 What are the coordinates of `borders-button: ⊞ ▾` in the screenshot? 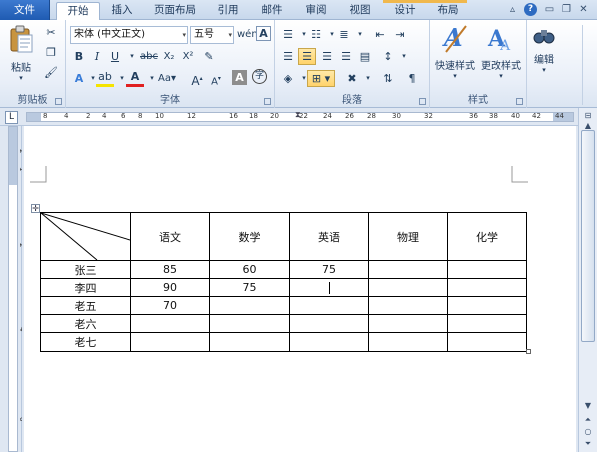 It's located at (321, 78).